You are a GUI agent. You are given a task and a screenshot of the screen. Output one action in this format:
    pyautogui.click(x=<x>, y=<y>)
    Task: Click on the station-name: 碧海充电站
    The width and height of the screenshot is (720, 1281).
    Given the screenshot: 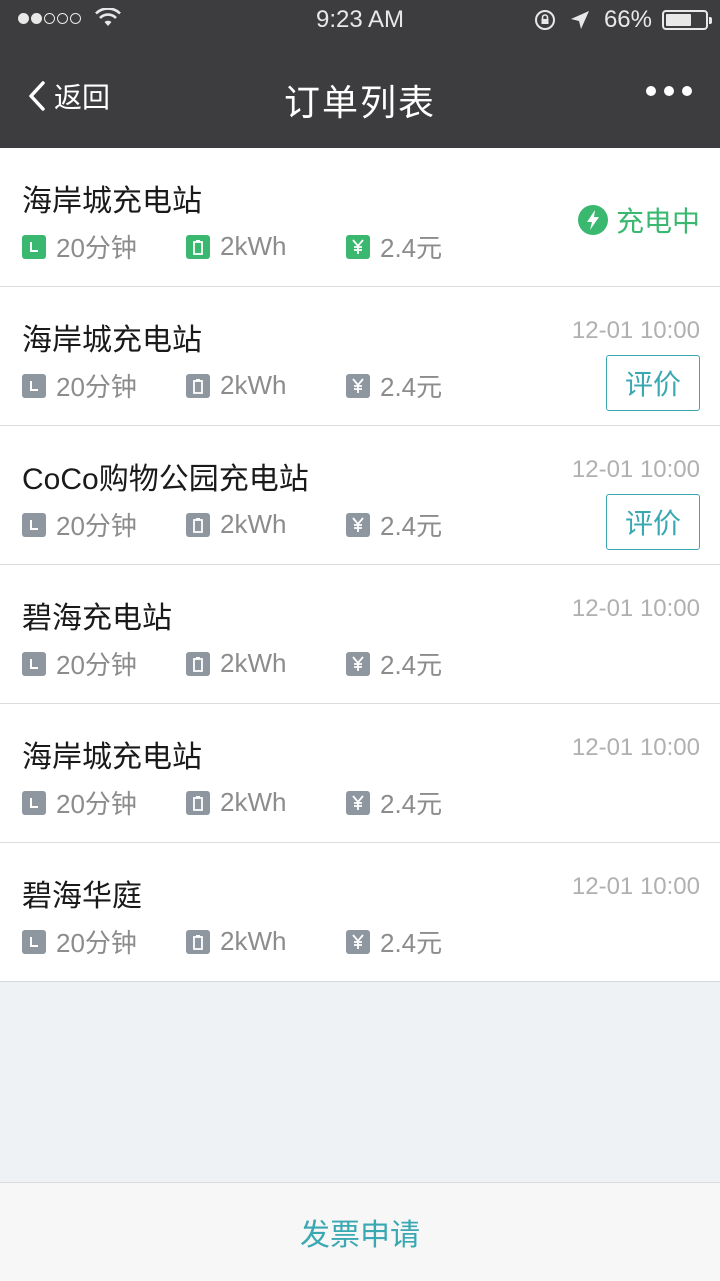 What is the action you would take?
    pyautogui.click(x=97, y=618)
    